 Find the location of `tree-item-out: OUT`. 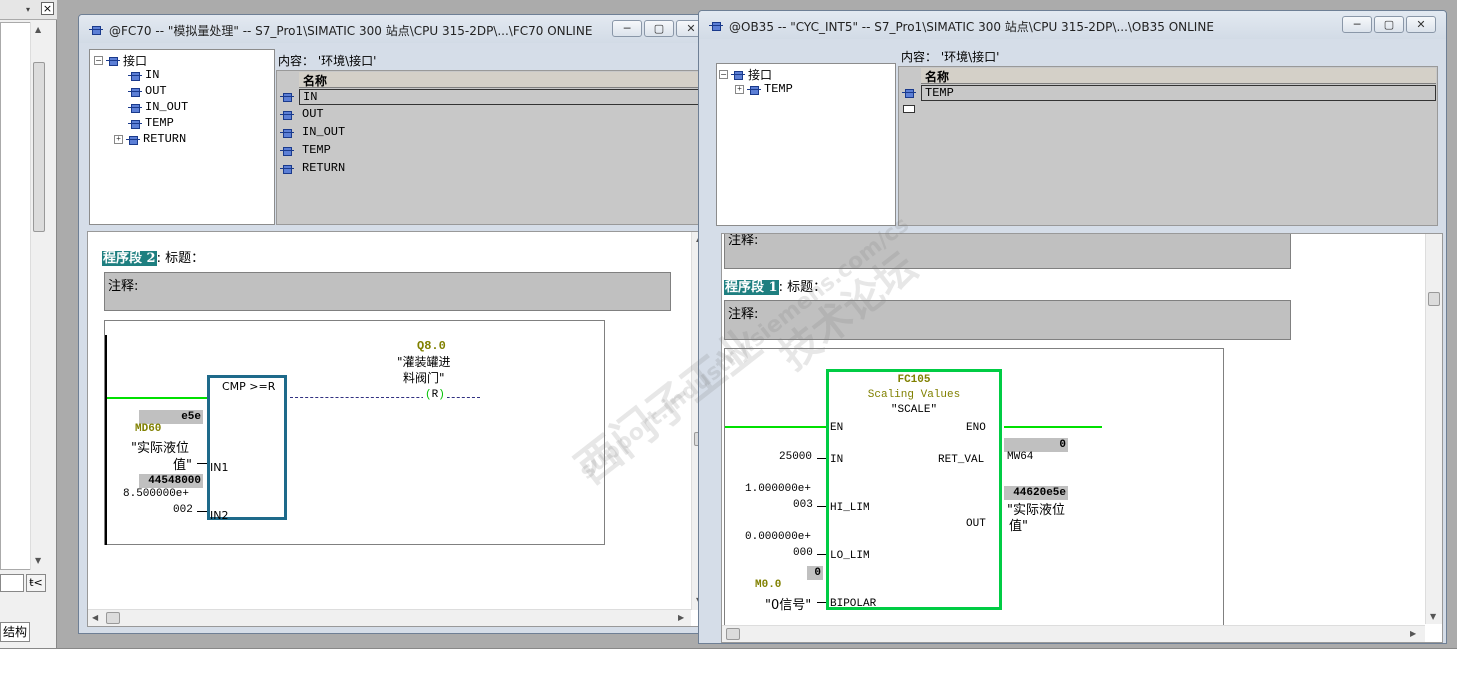

tree-item-out: OUT is located at coordinates (156, 91).